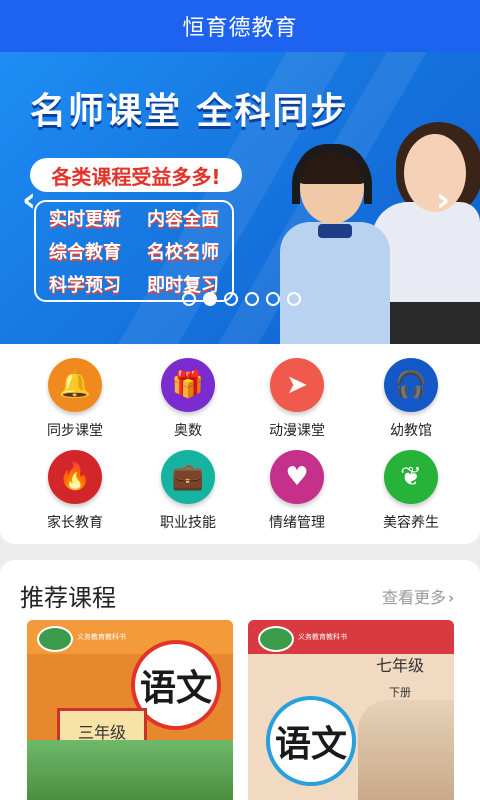 The image size is (480, 800). Describe the element at coordinates (85, 285) in the screenshot. I see `banner-feature: 科学预习` at that location.